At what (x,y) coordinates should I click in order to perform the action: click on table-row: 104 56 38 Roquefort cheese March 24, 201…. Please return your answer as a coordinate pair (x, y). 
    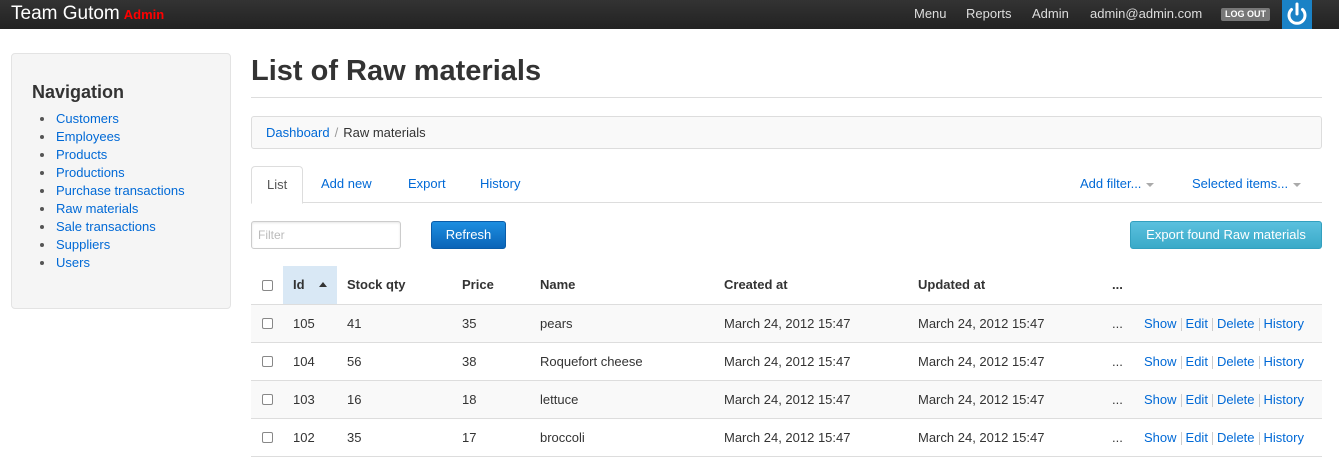
    Looking at the image, I should click on (786, 362).